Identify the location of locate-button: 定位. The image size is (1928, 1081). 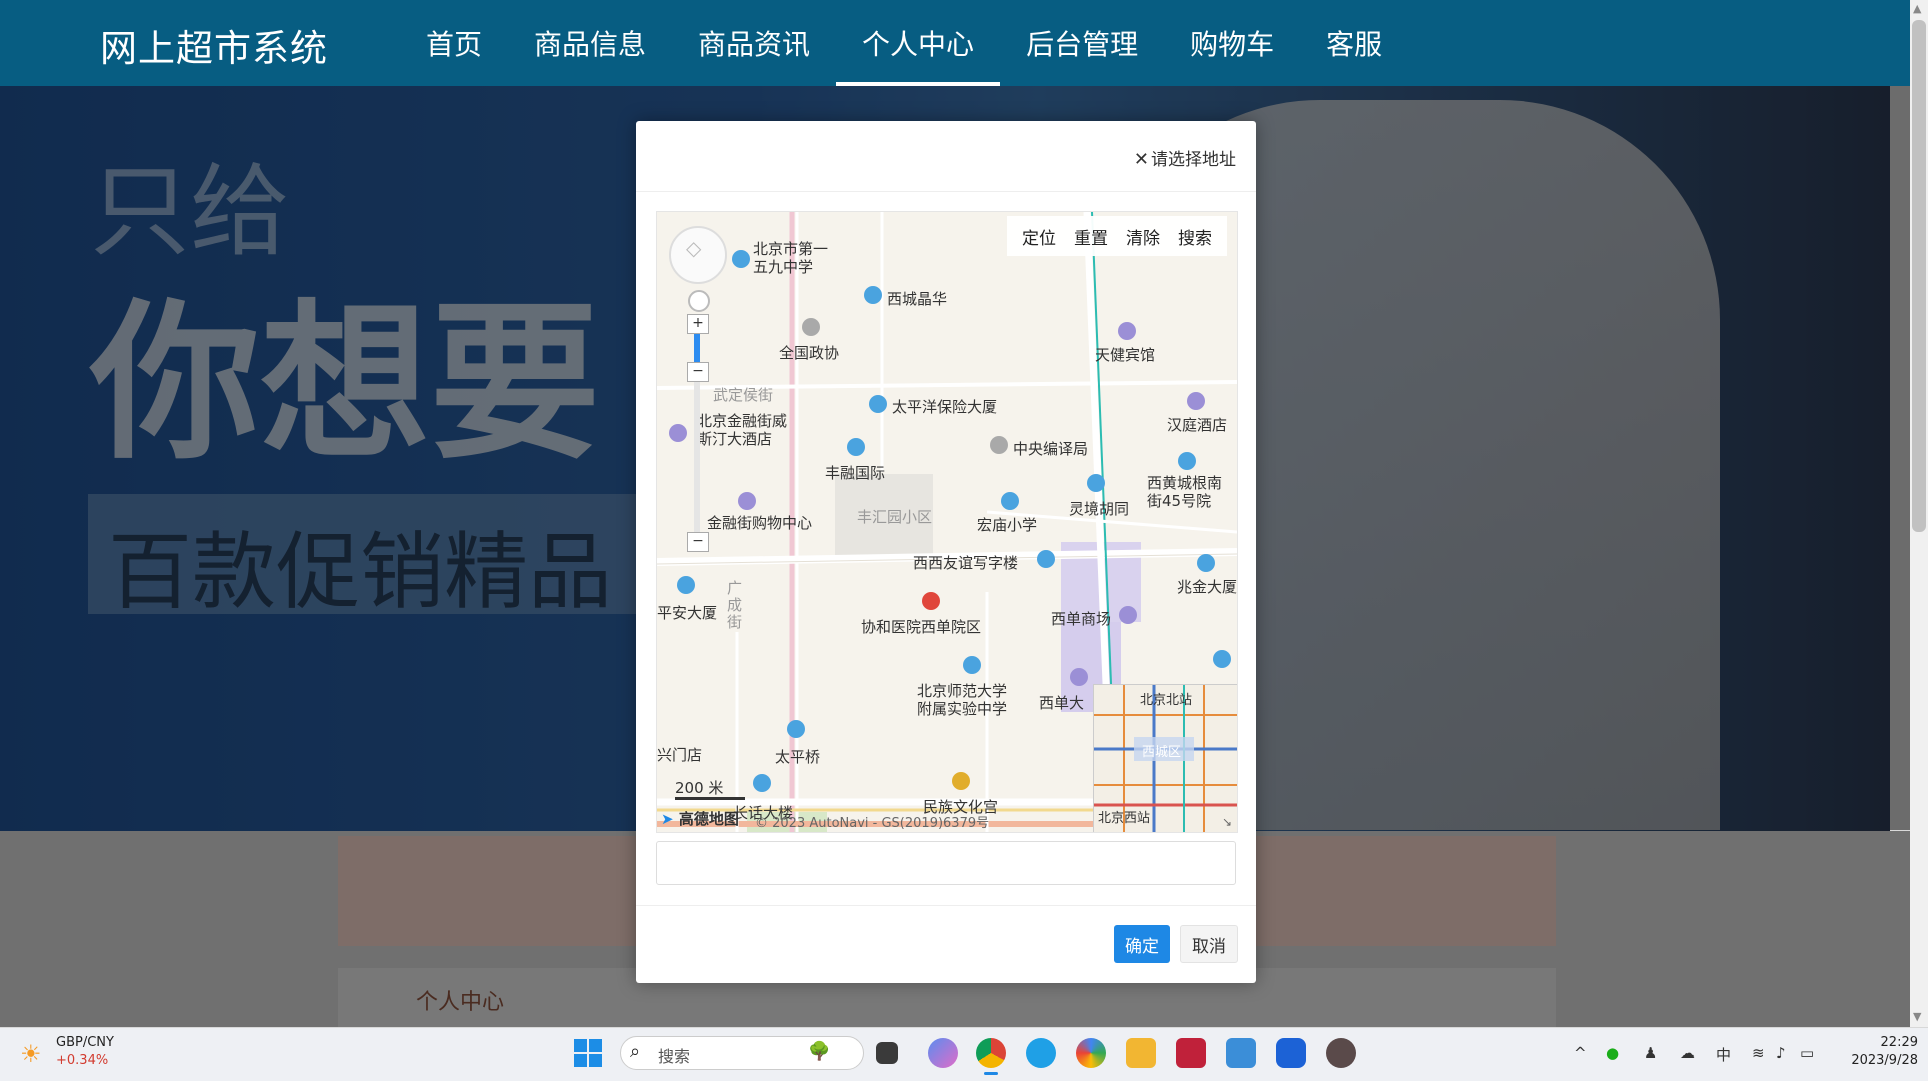
(1039, 236).